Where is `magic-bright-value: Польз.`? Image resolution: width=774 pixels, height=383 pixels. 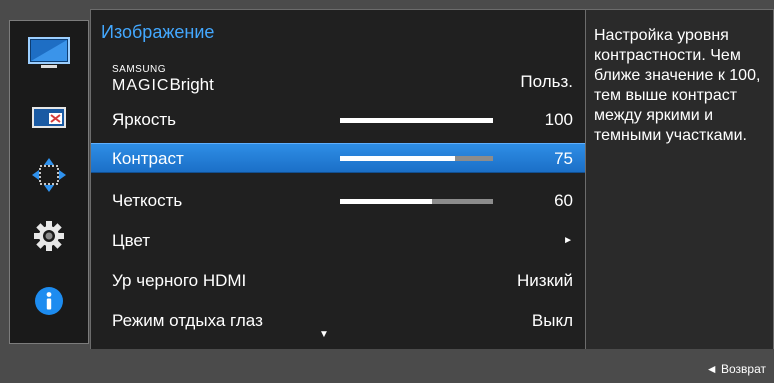
magic-bright-value: Польз. is located at coordinates (546, 81).